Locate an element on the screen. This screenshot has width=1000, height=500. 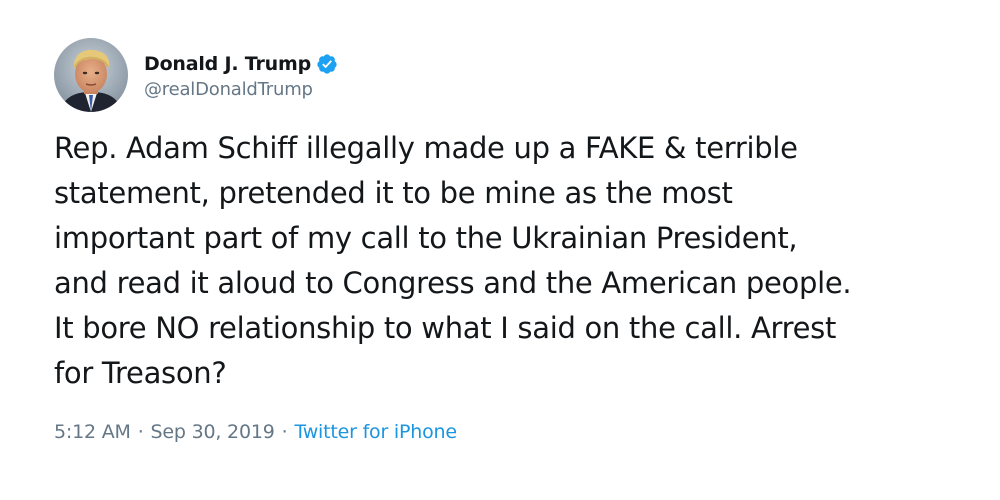
tweet-source-link: Twitter for iPhone is located at coordinates (375, 432).